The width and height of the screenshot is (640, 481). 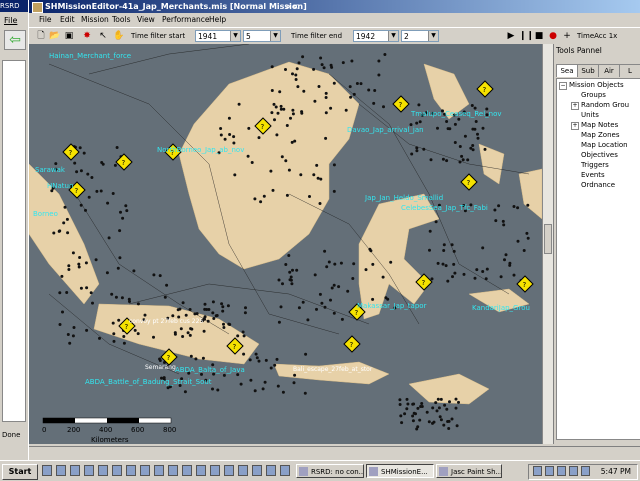 I want to click on map-label: Bali_escape_27feb_at_stor, so click(x=332, y=369).